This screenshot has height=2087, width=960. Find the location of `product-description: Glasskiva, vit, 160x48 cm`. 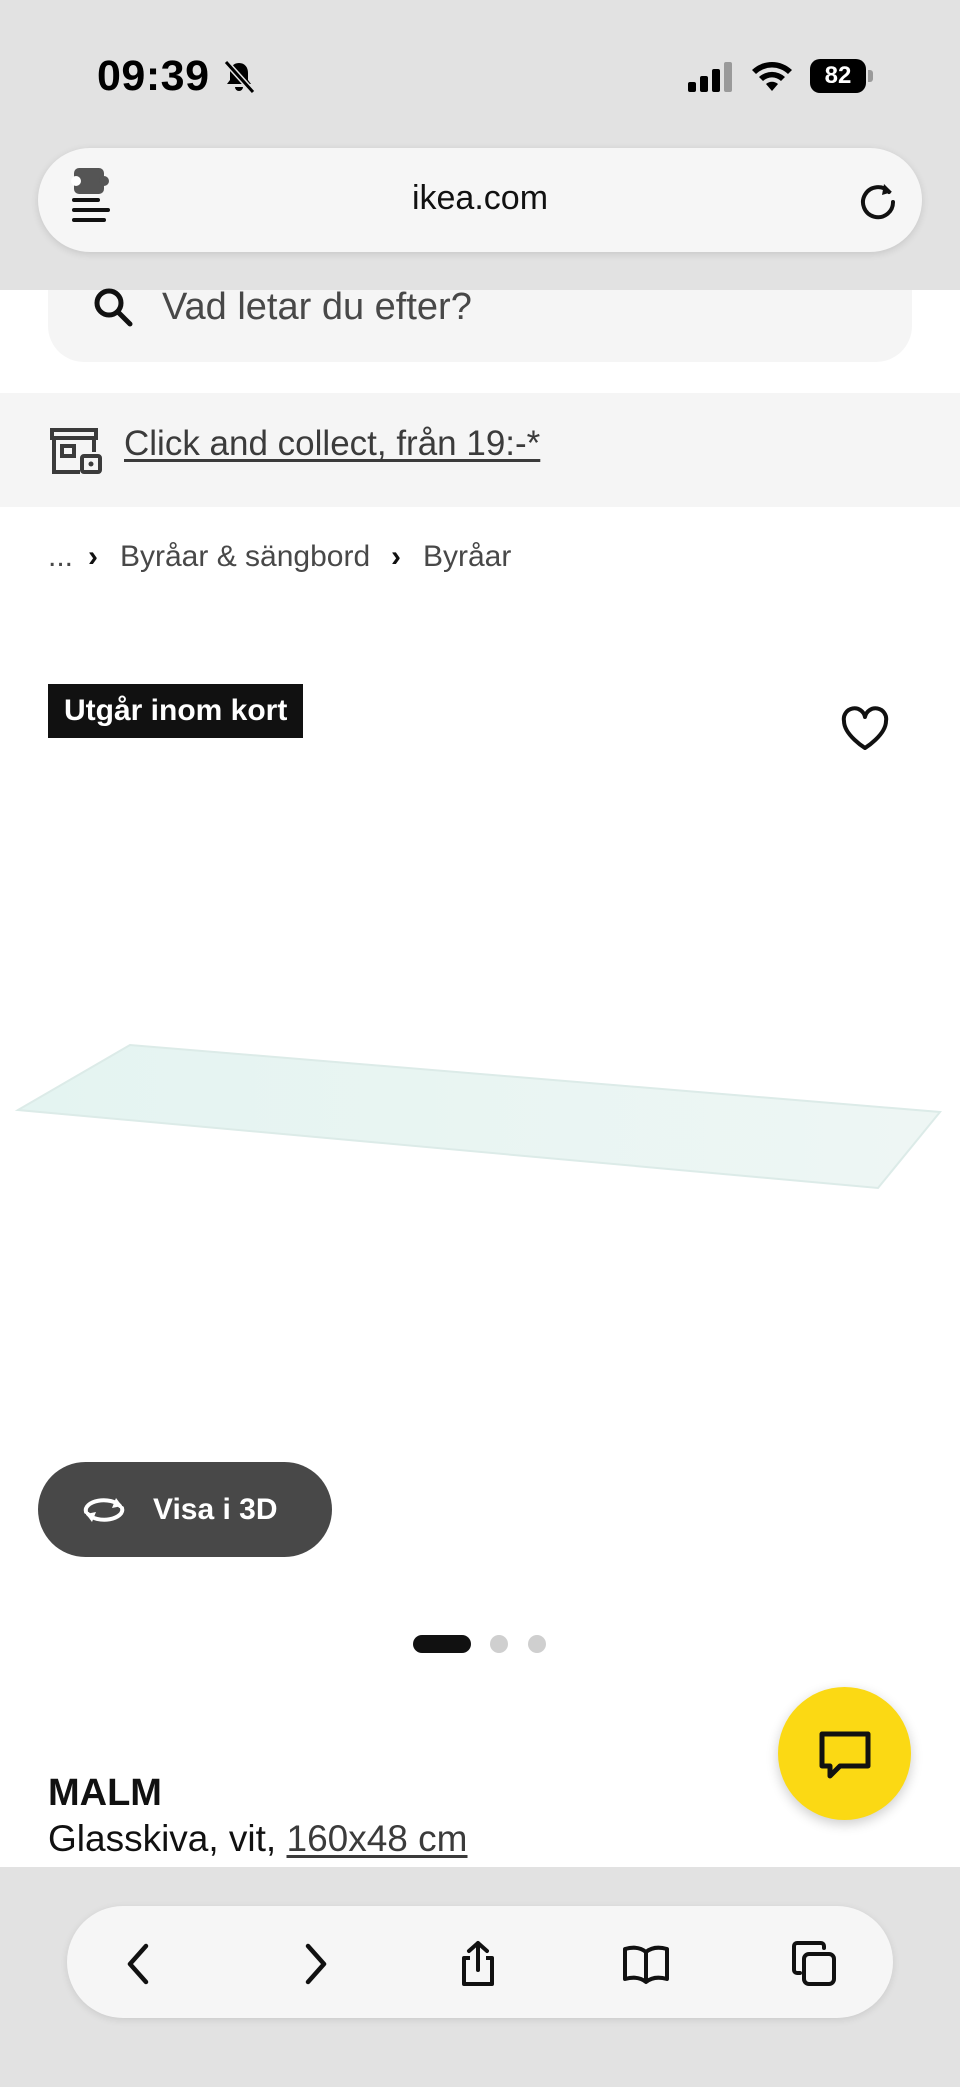

product-description: Glasskiva, vit, 160x48 cm is located at coordinates (258, 1839).